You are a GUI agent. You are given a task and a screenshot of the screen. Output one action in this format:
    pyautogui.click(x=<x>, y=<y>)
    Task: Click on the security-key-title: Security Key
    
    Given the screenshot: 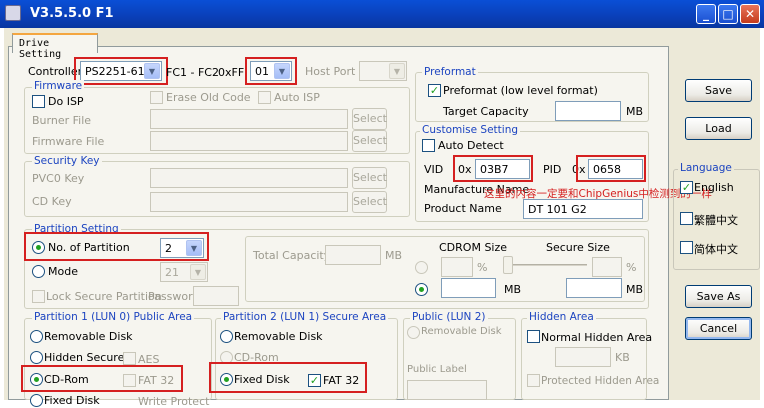 What is the action you would take?
    pyautogui.click(x=67, y=161)
    